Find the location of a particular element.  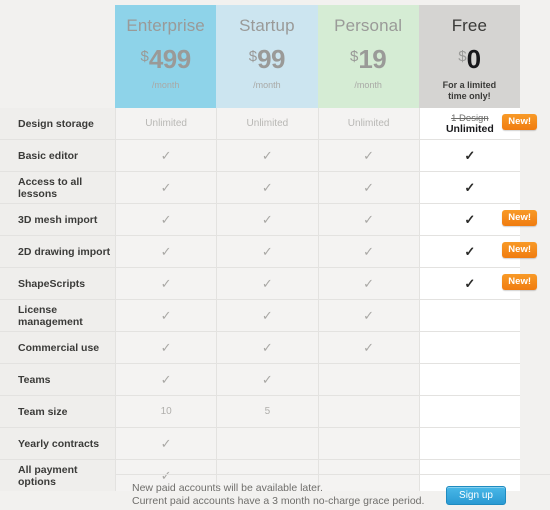

feature-label: Access to all lessons is located at coordinates (57, 187).